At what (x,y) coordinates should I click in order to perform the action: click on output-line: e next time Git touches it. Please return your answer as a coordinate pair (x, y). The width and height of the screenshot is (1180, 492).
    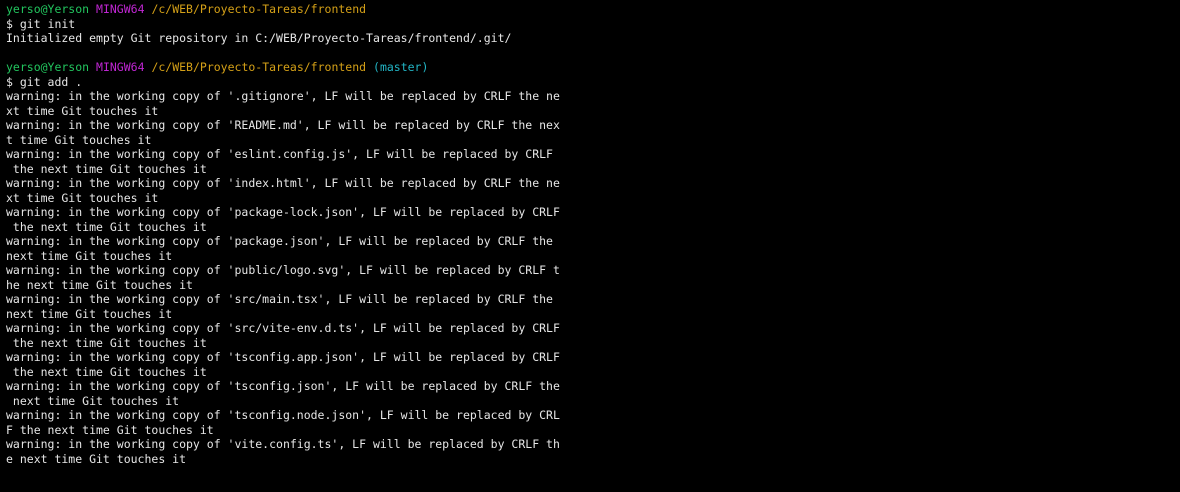
    Looking at the image, I should click on (96, 458).